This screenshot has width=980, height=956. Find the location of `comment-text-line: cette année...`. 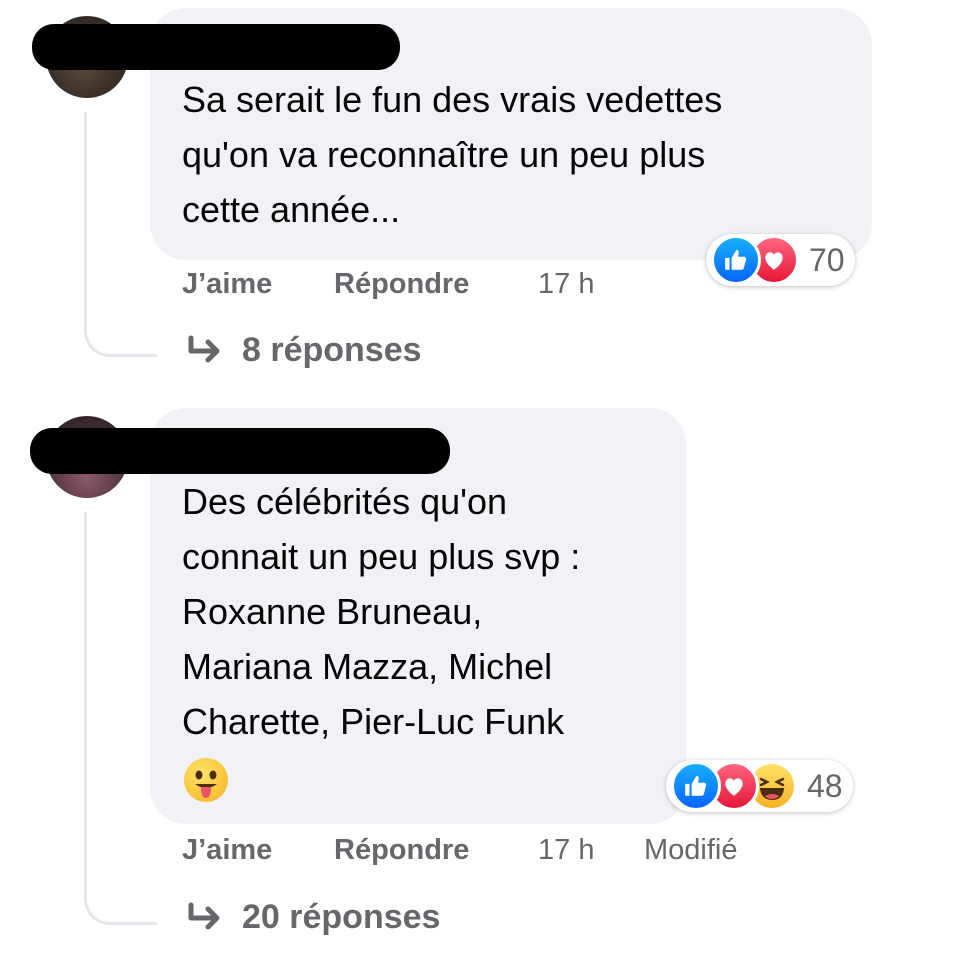

comment-text-line: cette année... is located at coordinates (291, 209).